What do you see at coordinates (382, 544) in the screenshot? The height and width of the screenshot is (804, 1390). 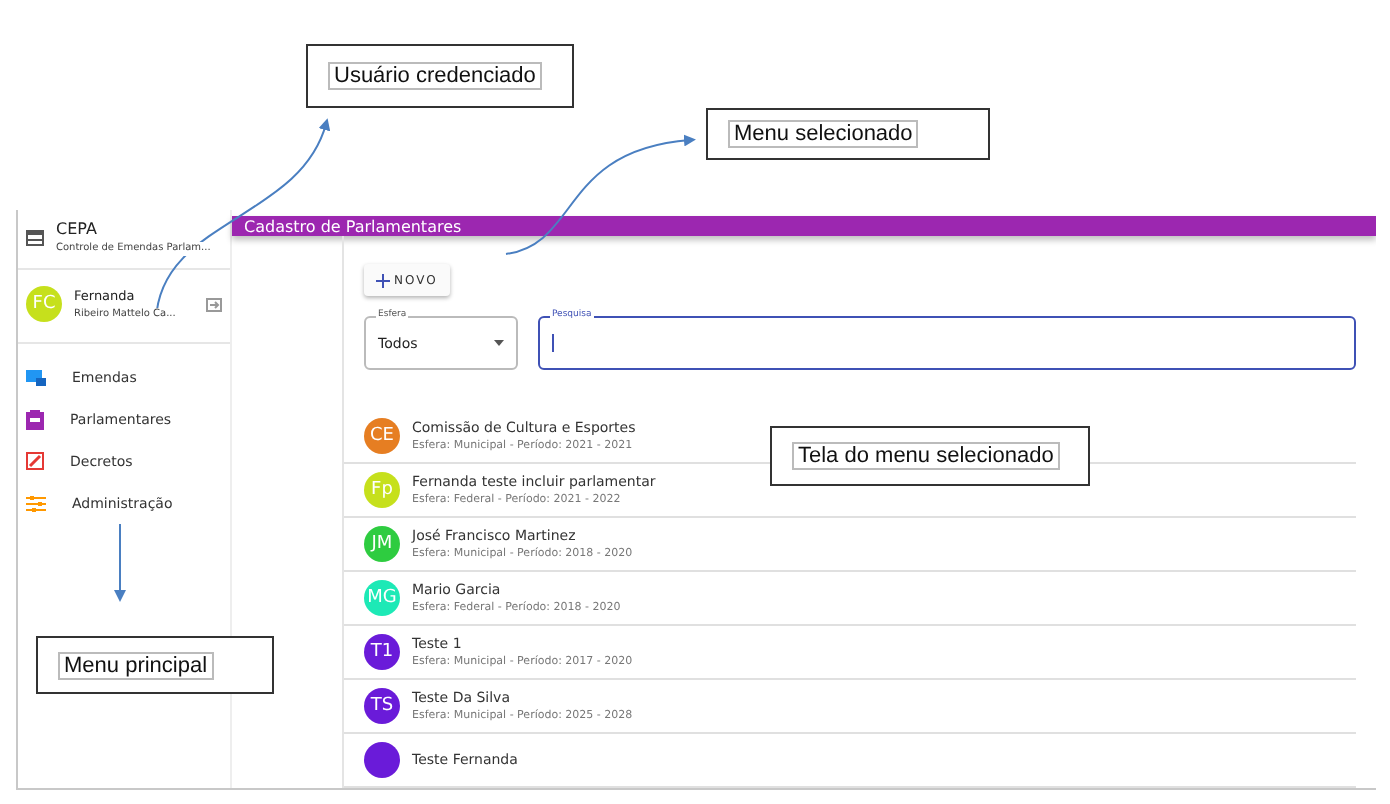 I see `avatar: JM` at bounding box center [382, 544].